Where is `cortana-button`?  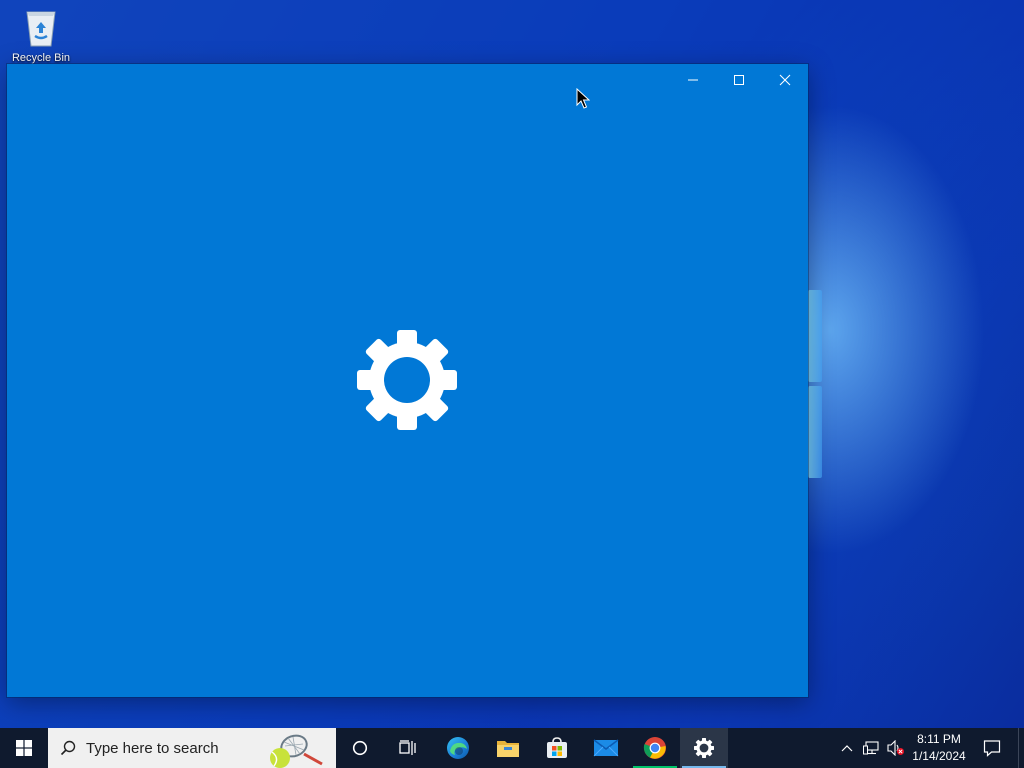
cortana-button is located at coordinates (360, 748).